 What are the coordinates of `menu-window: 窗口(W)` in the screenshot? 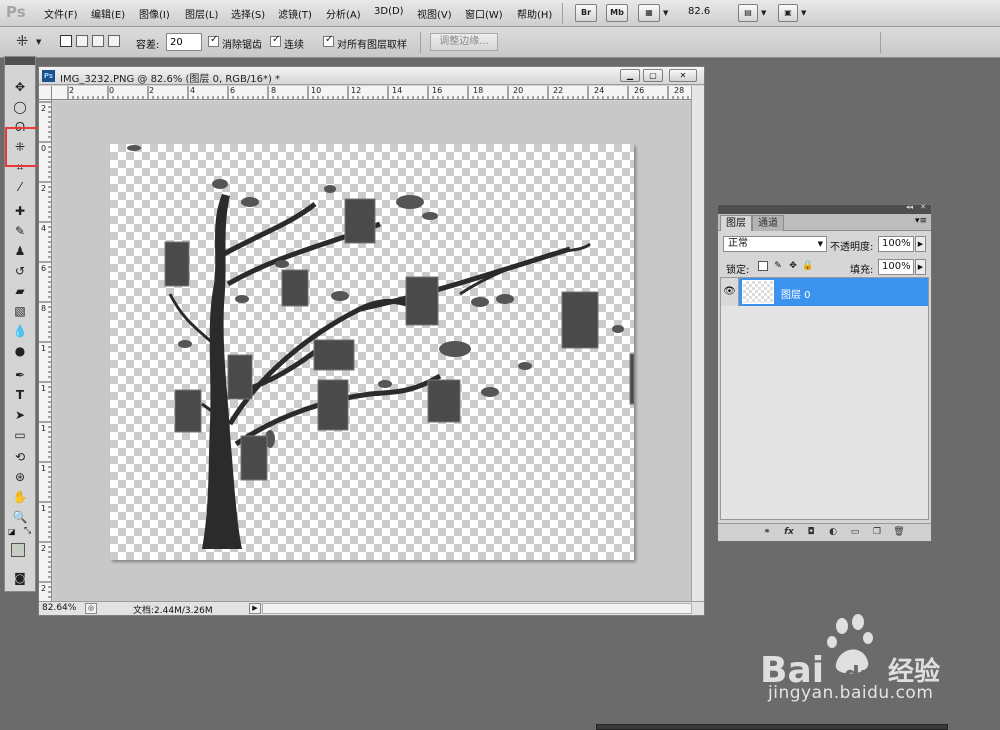 It's located at (484, 13).